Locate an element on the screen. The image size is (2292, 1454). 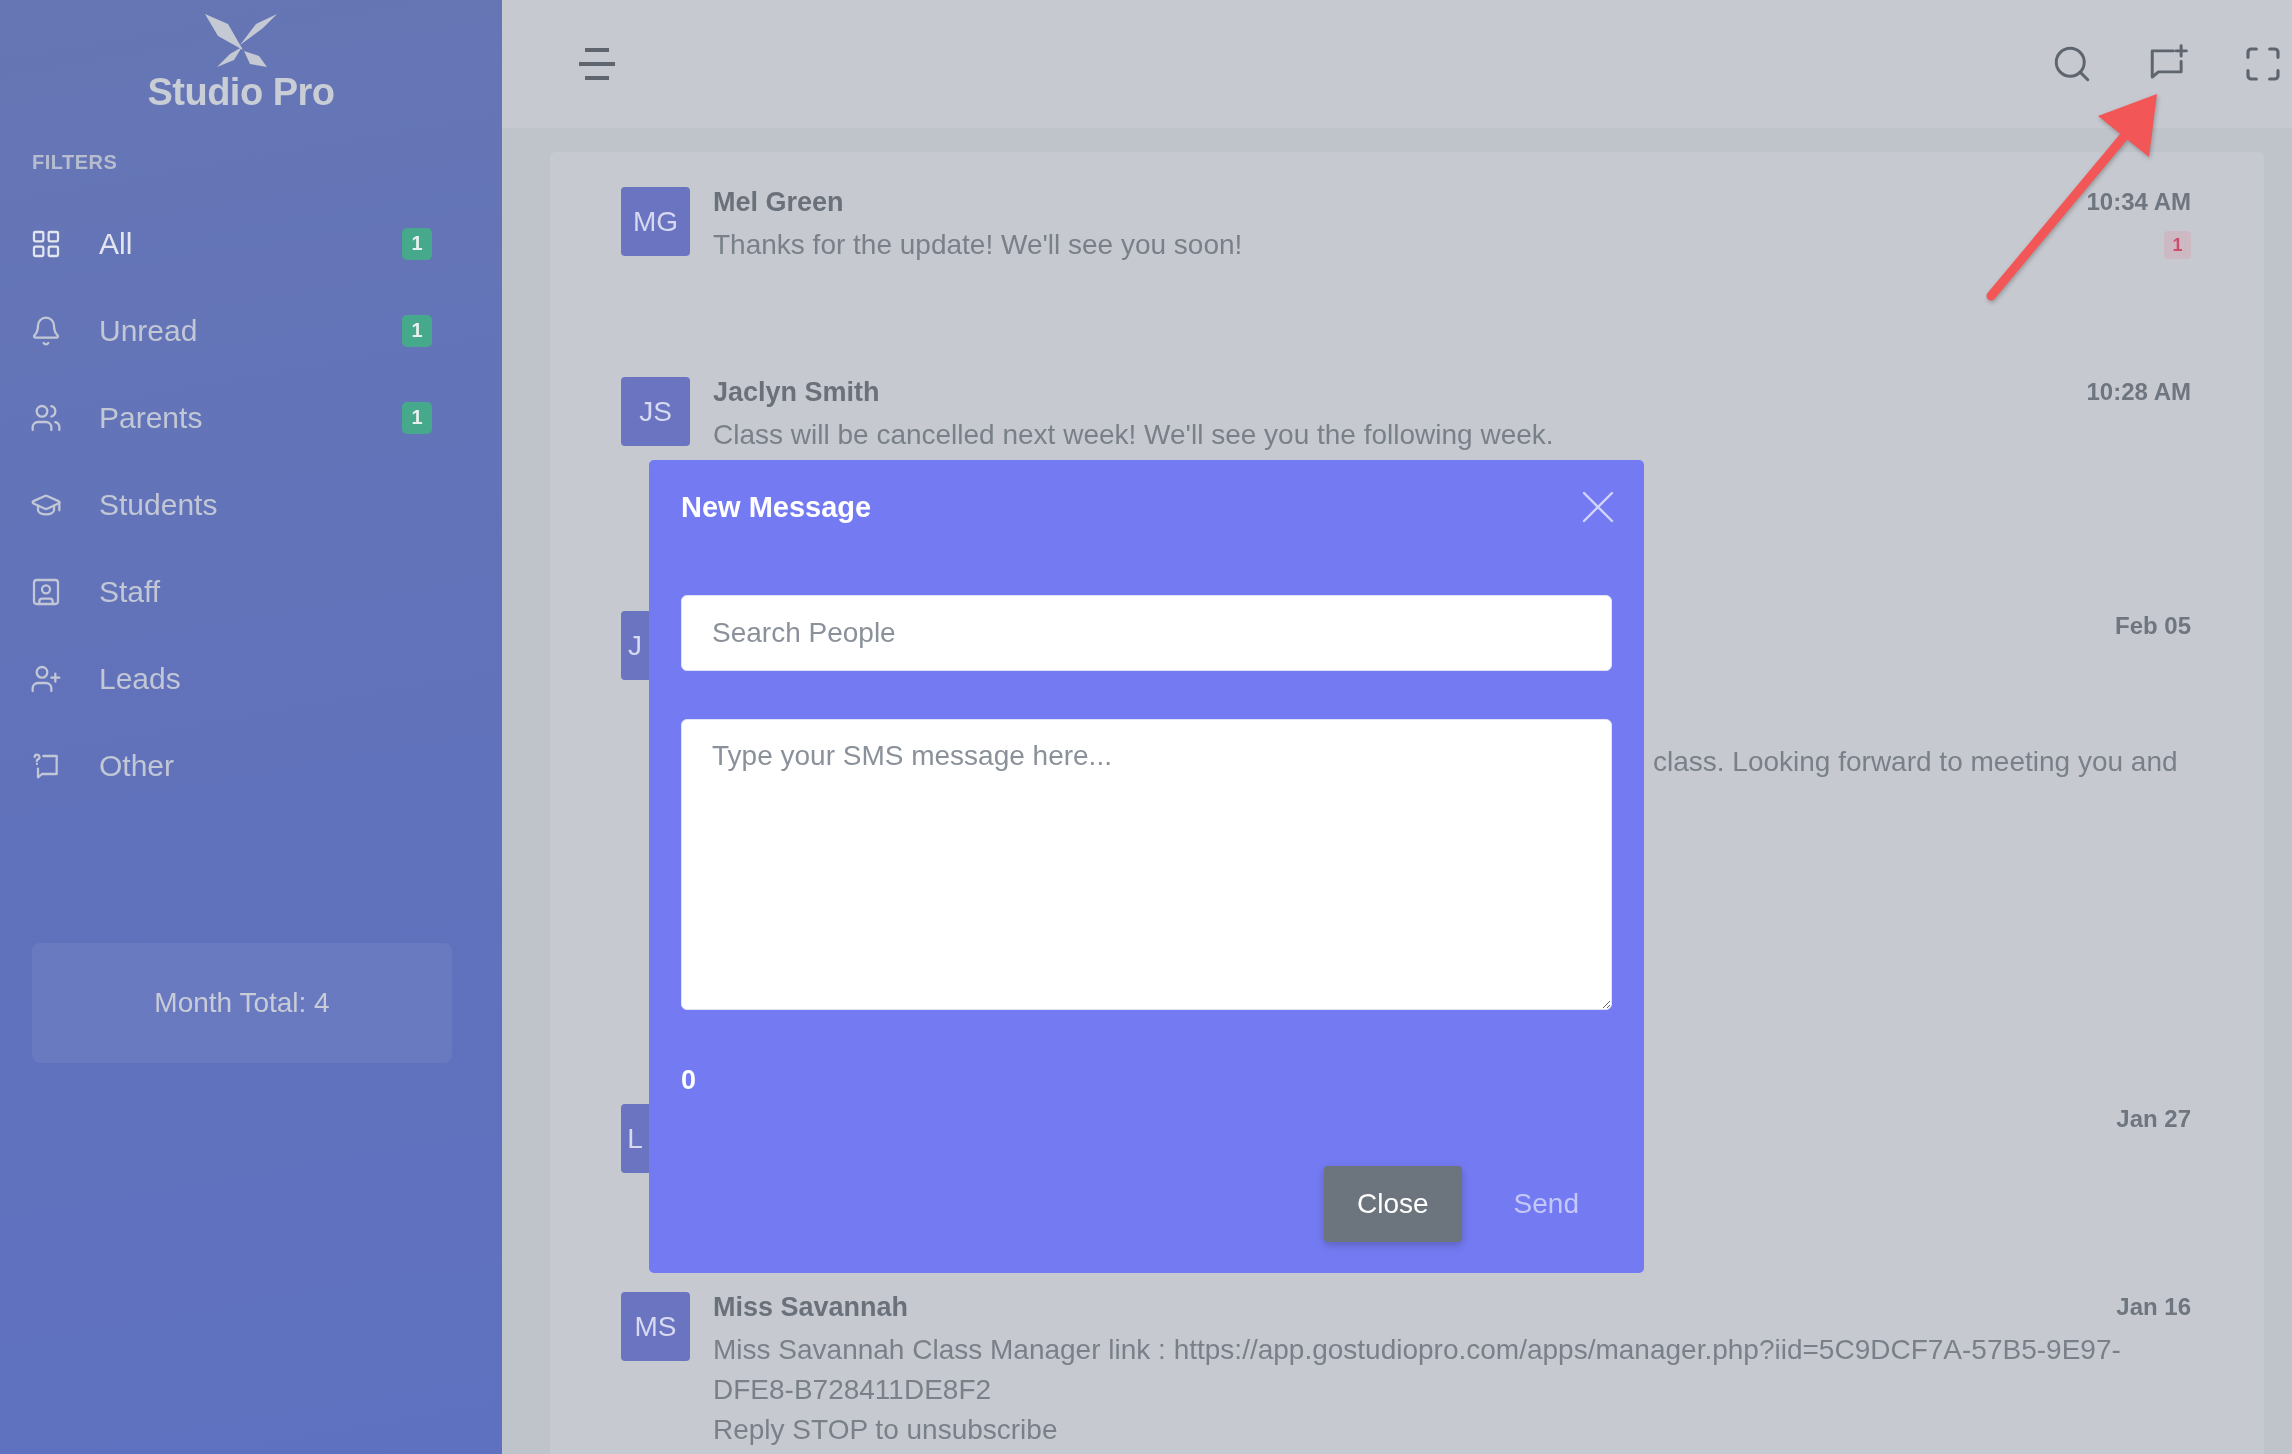
close-button: Close is located at coordinates (1393, 1204).